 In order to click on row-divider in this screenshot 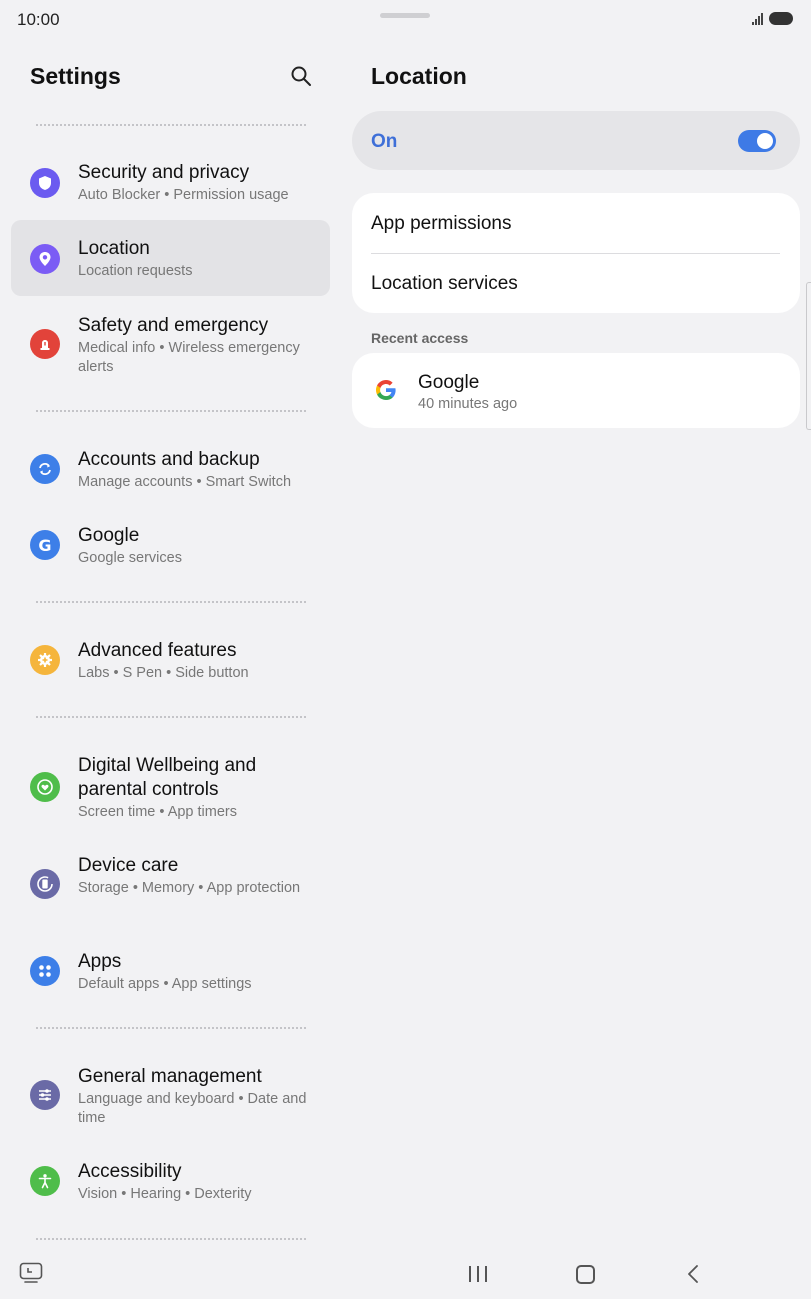, I will do `click(575, 253)`.